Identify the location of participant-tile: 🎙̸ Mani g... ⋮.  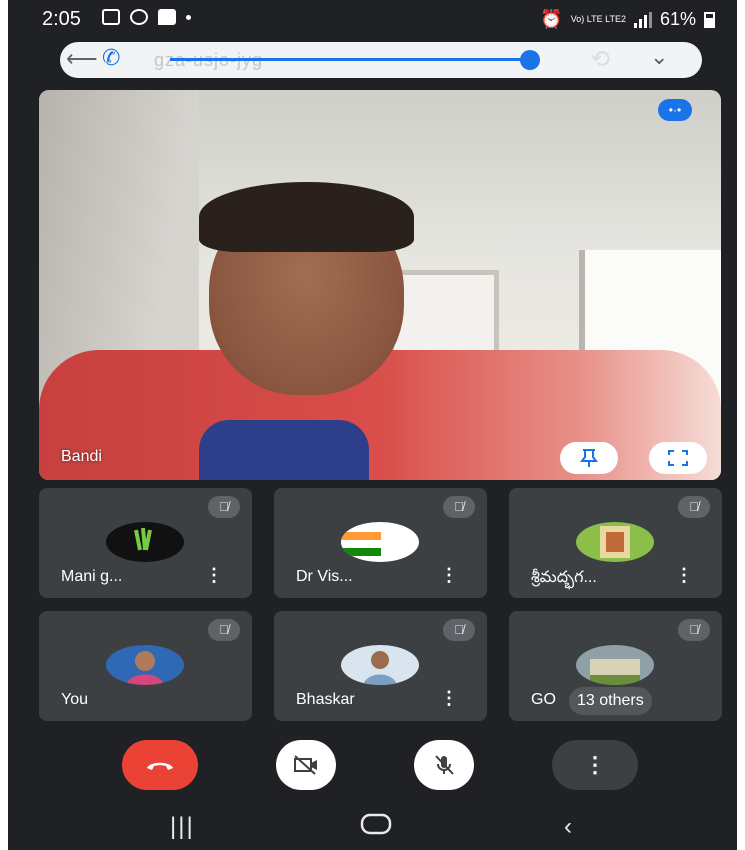
(145, 543).